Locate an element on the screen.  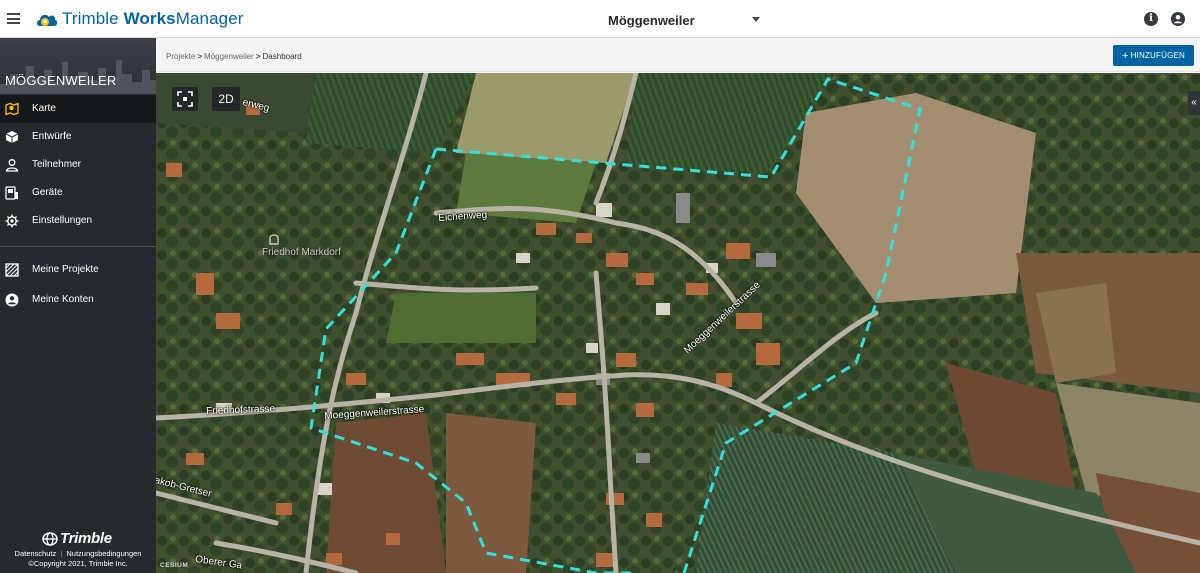
sidebar-divider is located at coordinates (78, 246).